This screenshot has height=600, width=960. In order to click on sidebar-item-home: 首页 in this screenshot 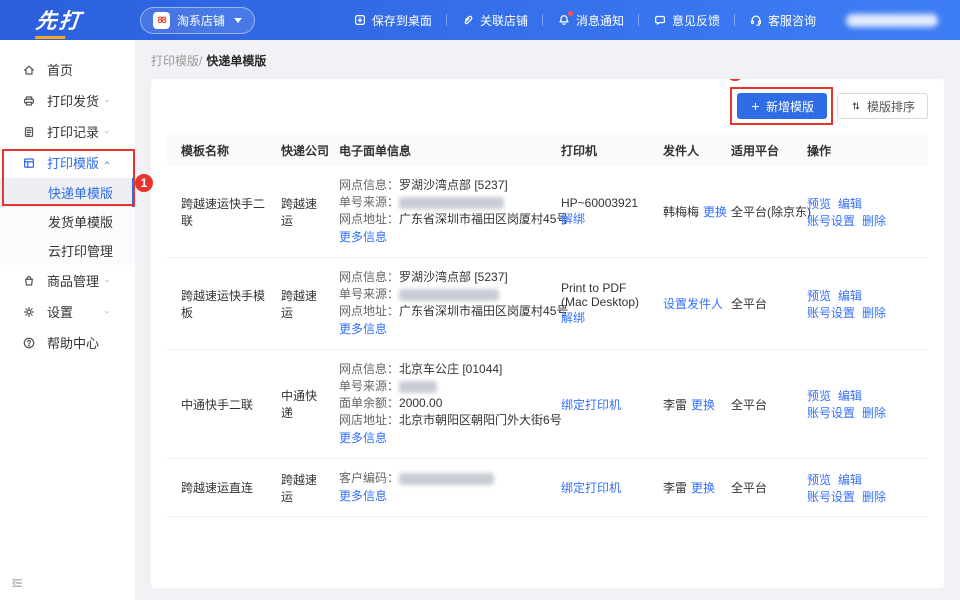, I will do `click(67, 69)`.